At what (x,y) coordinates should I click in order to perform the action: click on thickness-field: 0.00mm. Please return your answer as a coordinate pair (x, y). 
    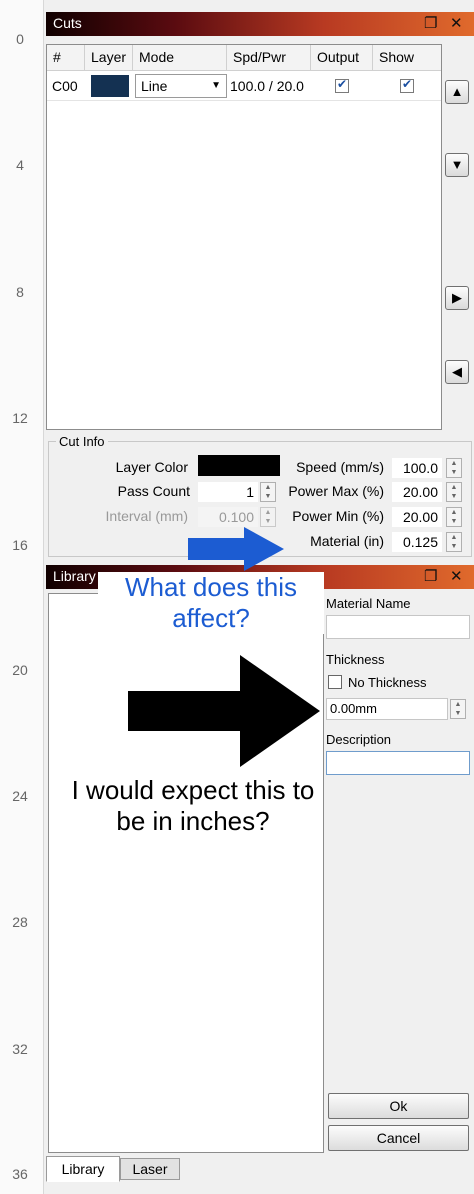
    Looking at the image, I should click on (387, 709).